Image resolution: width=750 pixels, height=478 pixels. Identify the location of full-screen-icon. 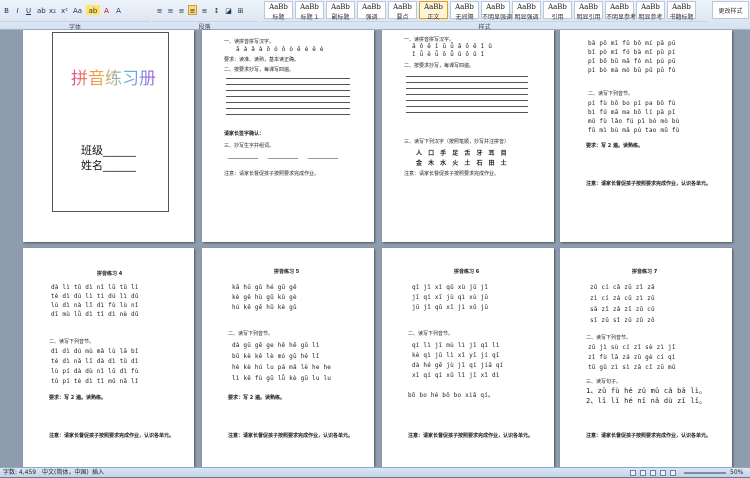
(643, 473).